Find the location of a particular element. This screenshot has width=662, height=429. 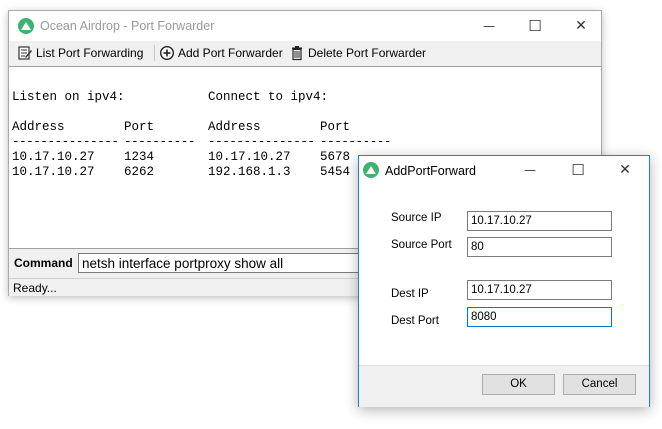

dialog-close-button: ✕ is located at coordinates (625, 170).